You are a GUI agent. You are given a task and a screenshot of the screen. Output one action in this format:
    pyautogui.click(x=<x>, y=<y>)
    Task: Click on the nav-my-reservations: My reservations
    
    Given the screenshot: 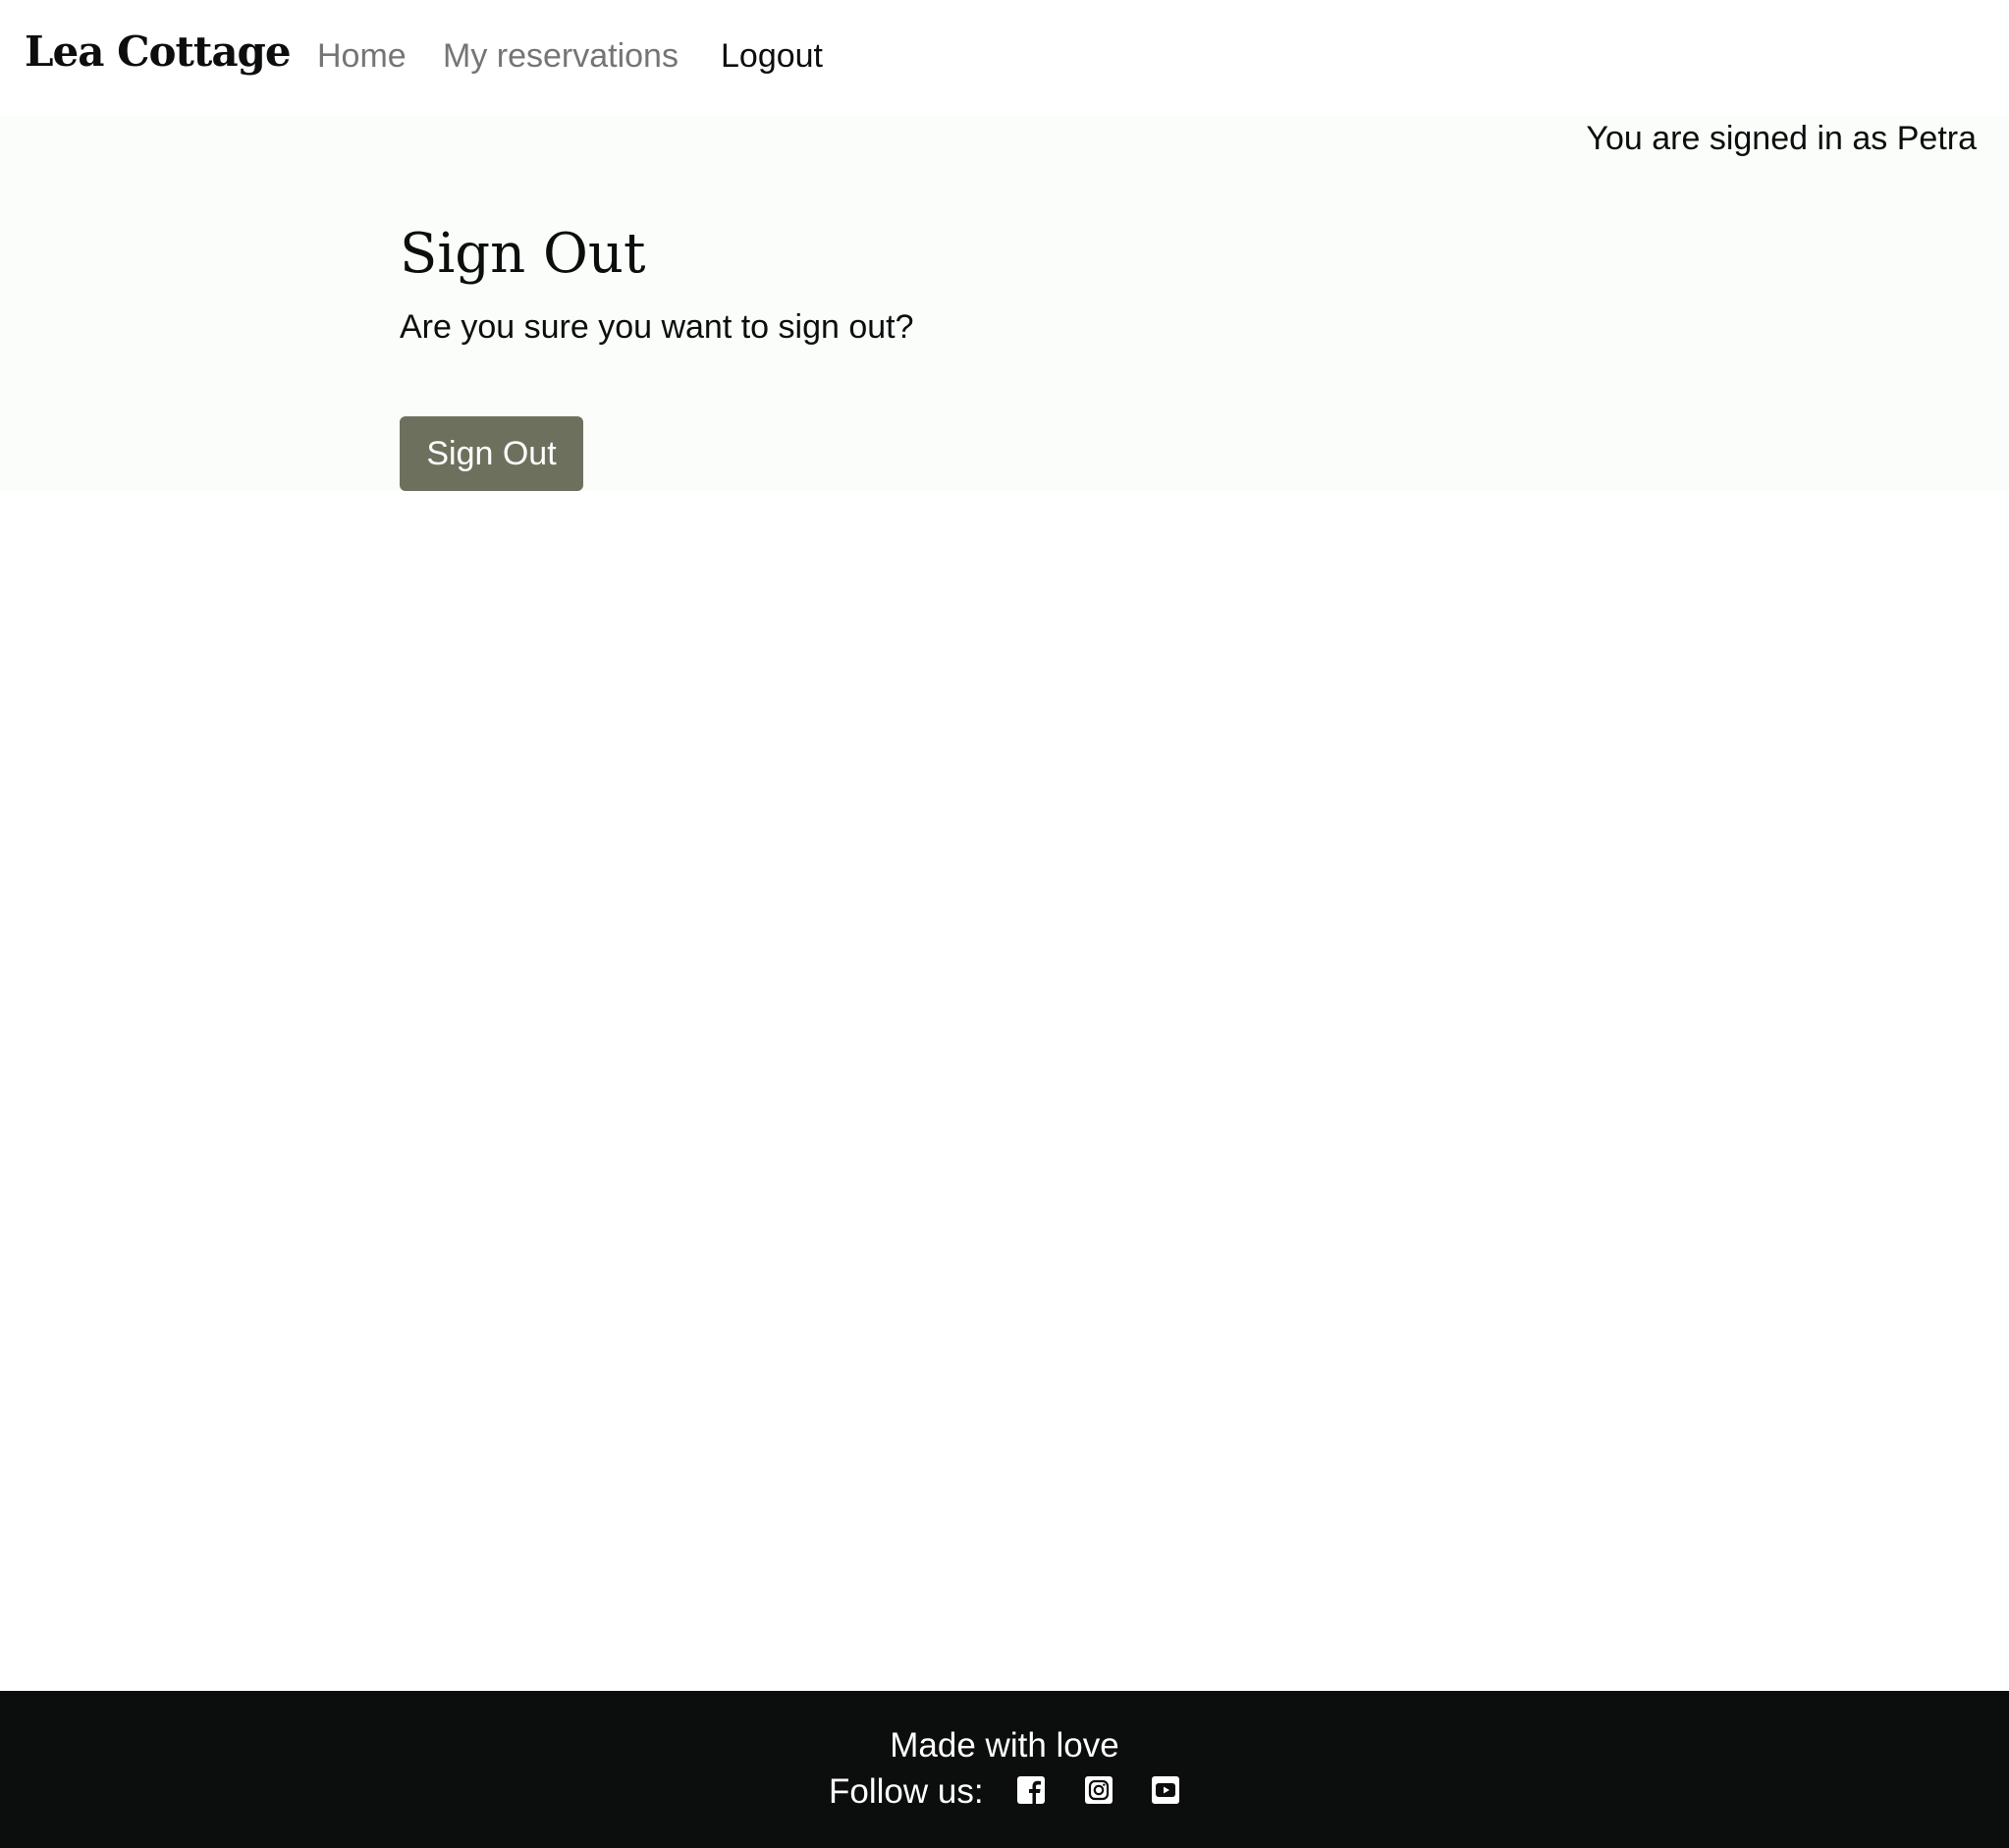 What is the action you would take?
    pyautogui.click(x=561, y=57)
    